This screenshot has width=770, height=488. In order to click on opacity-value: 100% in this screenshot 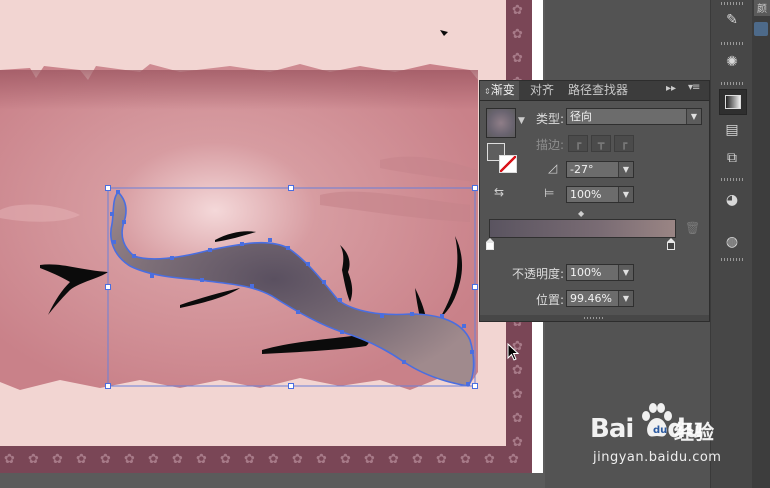, I will do `click(586, 272)`.